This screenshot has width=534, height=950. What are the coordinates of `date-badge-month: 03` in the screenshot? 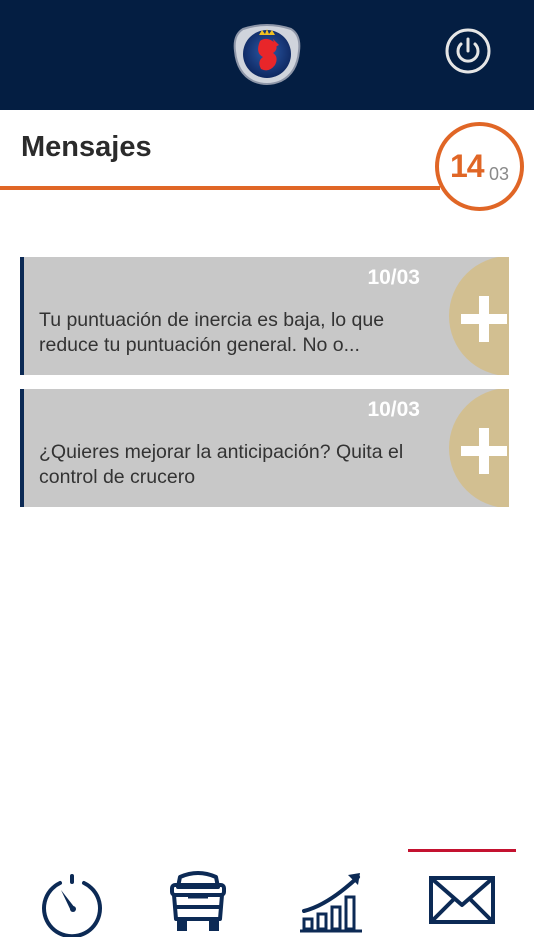 It's located at (499, 174).